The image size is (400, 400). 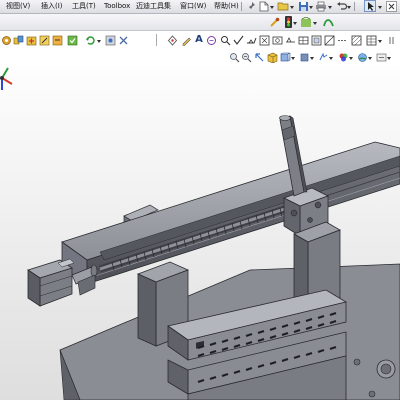 I want to click on area-hatch-icon, so click(x=356, y=40).